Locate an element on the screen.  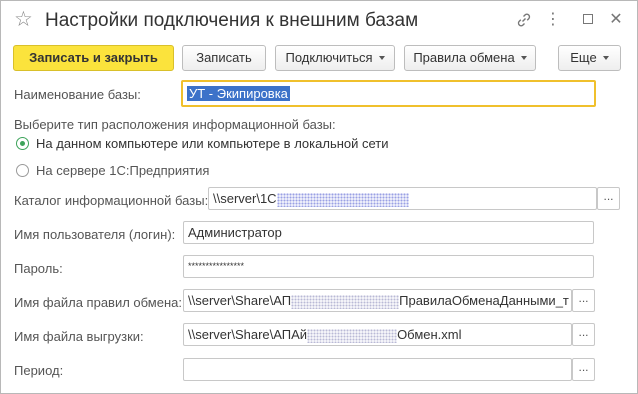
base-name-label: Наименование базы: is located at coordinates (77, 94).